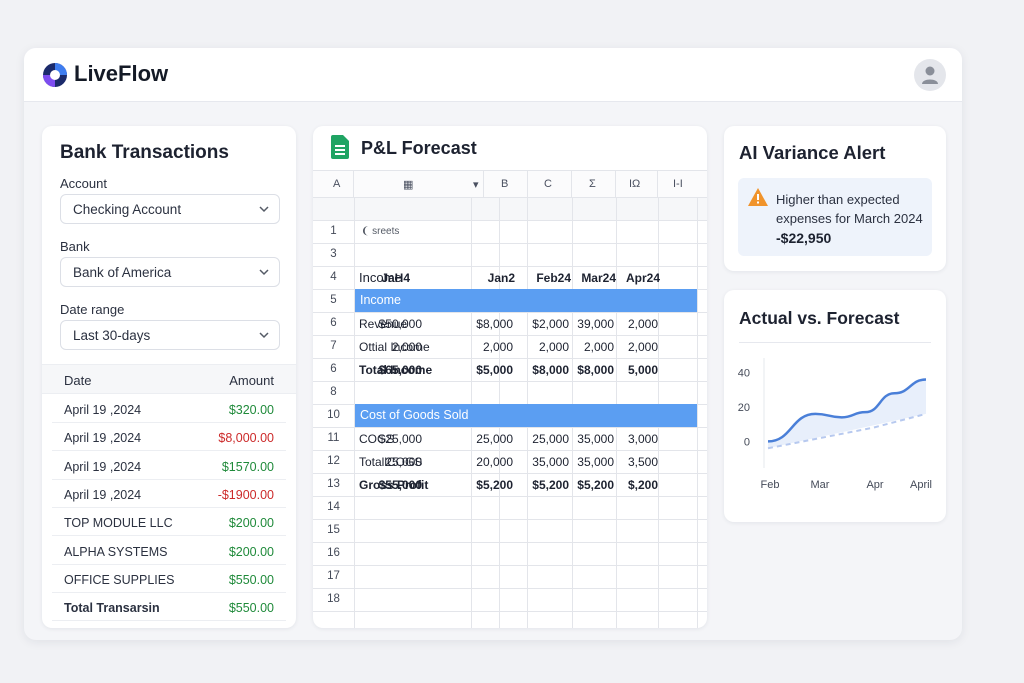 This screenshot has height=683, width=1024. I want to click on transaction-row: April 19 ,2024 $1570.00, so click(169, 466).